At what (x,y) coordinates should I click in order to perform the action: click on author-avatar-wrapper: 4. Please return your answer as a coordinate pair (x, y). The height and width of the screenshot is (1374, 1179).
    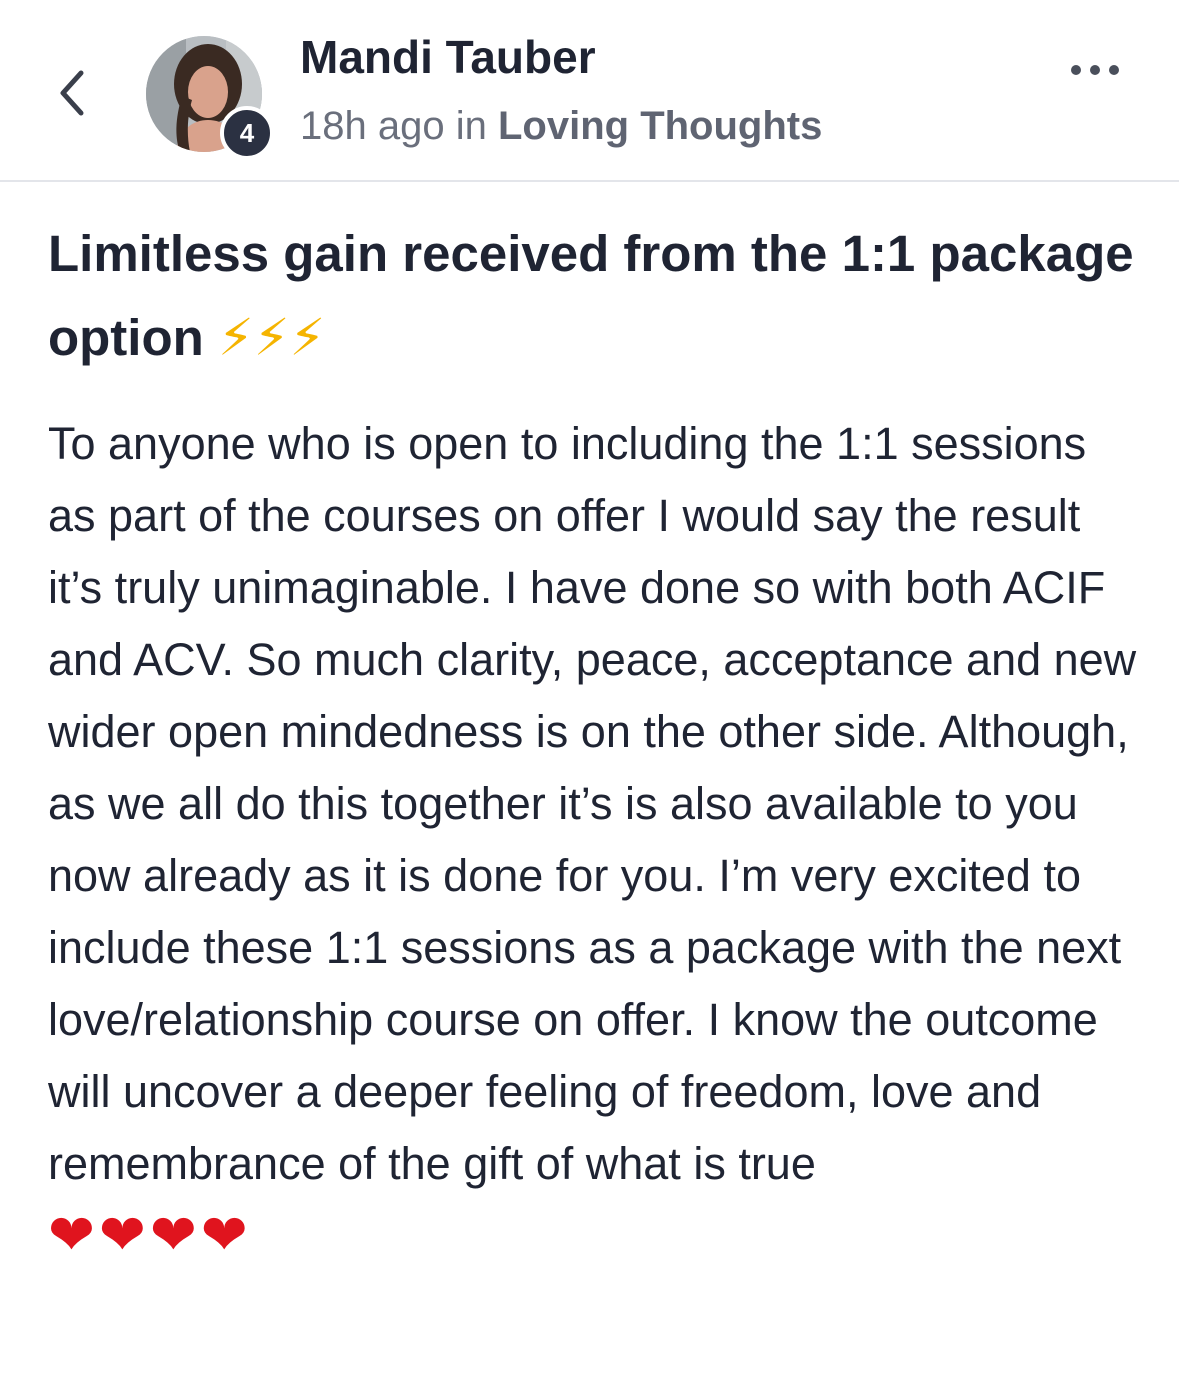
    Looking at the image, I should click on (210, 98).